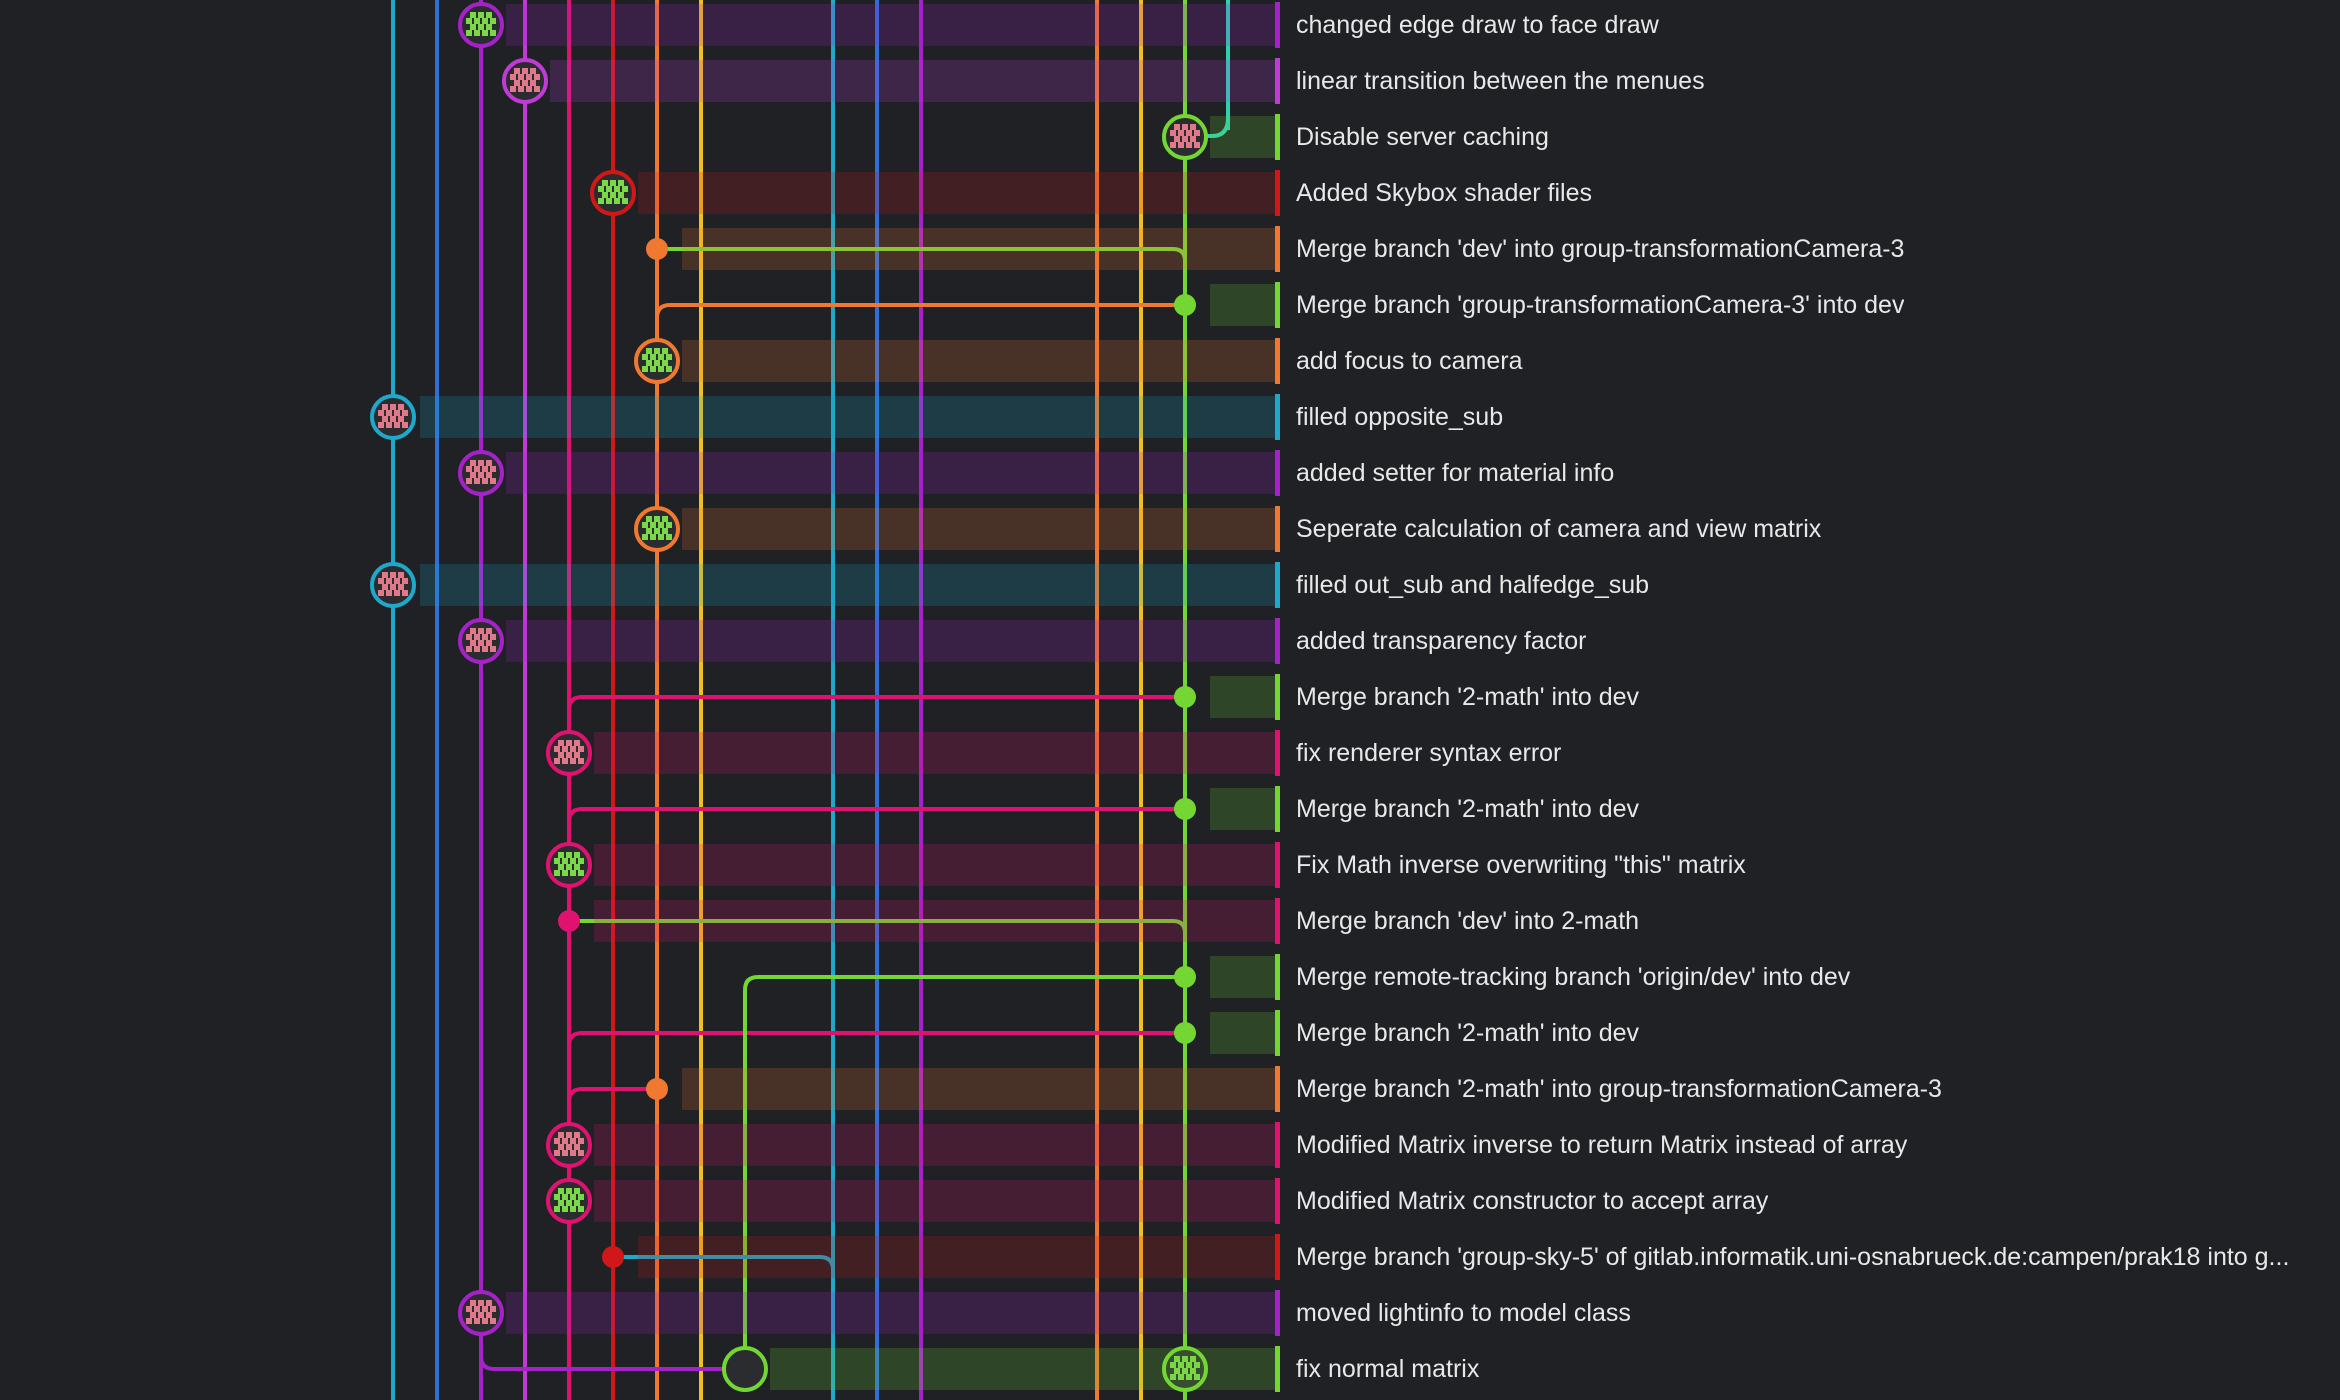  Describe the element at coordinates (1409, 361) in the screenshot. I see `commit-message: add focus to camera` at that location.